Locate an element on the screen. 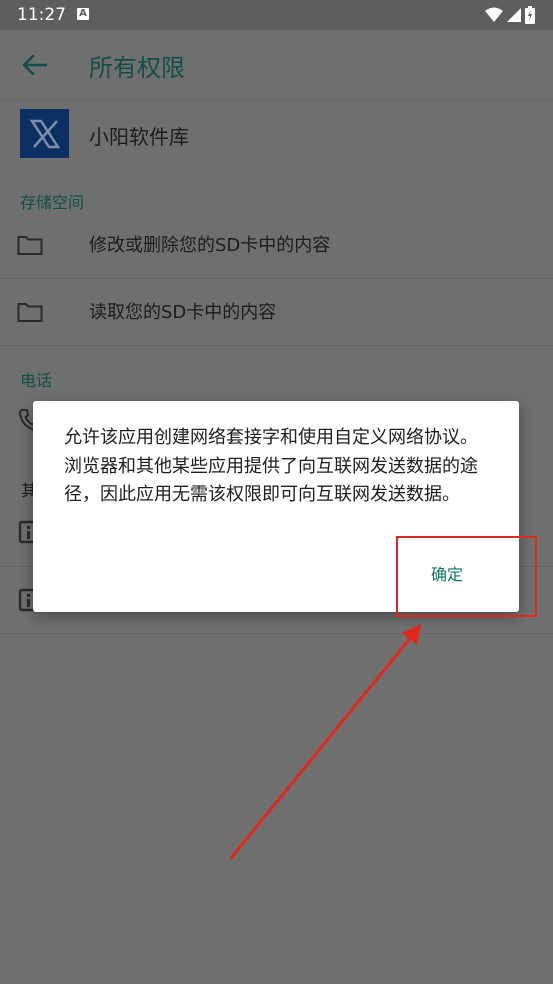 The width and height of the screenshot is (553, 984). permission-label: 修改或删除您的SD卡中的内容 is located at coordinates (210, 245).